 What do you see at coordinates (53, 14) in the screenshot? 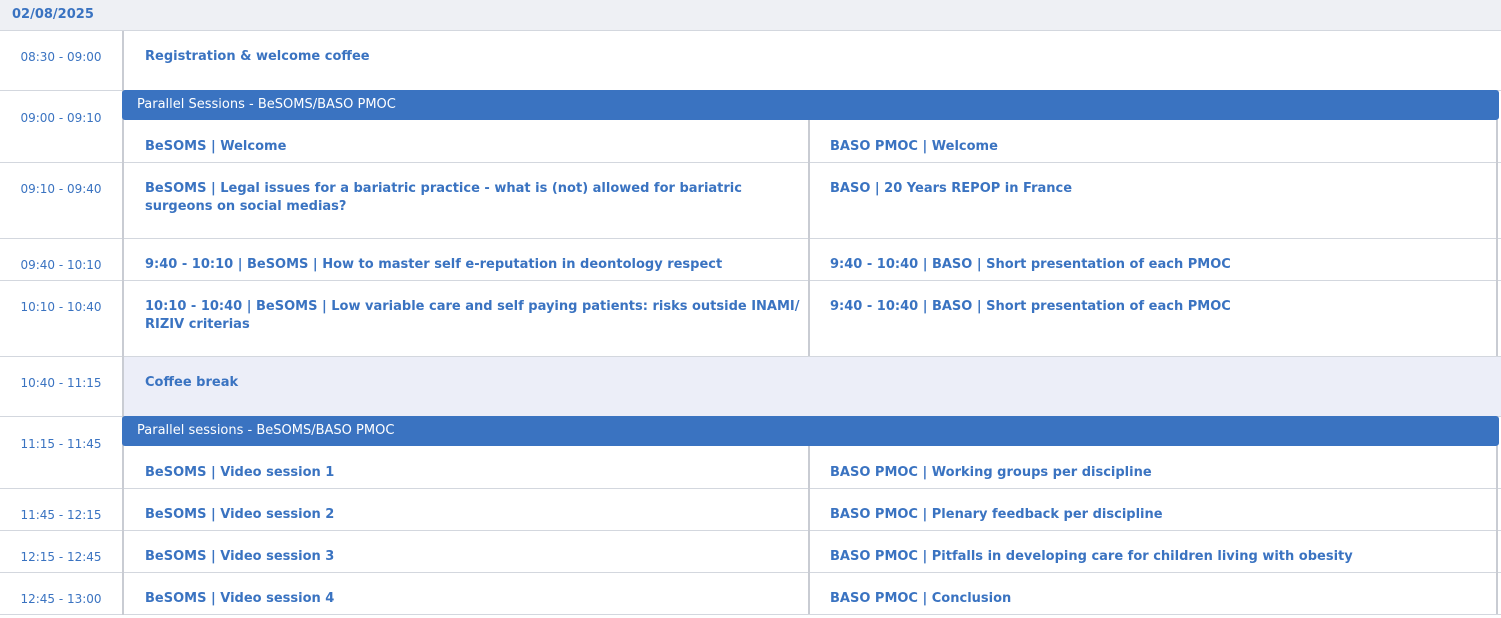
I see `date-label: 02/08/2025` at bounding box center [53, 14].